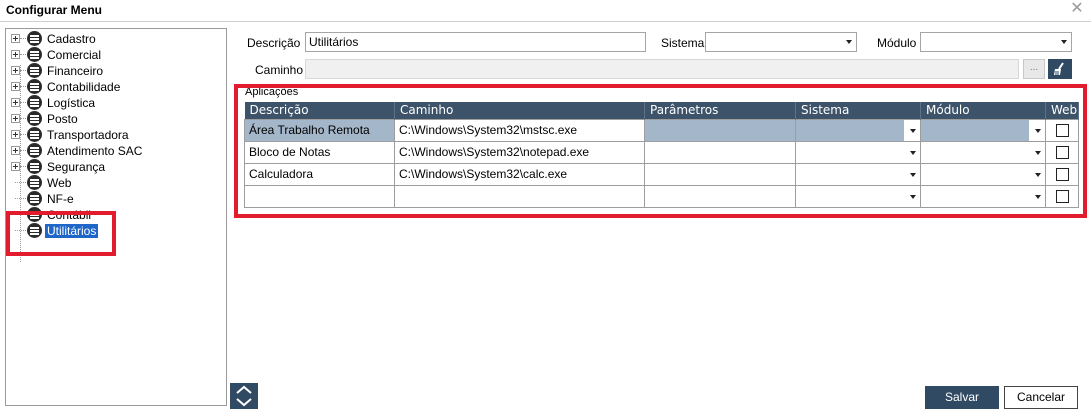 The width and height of the screenshot is (1091, 419). What do you see at coordinates (996, 42) in the screenshot?
I see `modulo-select` at bounding box center [996, 42].